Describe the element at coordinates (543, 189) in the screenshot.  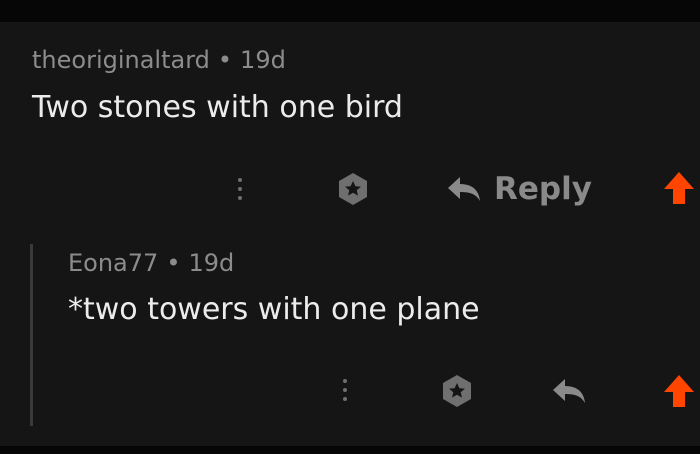
I see `reply-label: Reply` at that location.